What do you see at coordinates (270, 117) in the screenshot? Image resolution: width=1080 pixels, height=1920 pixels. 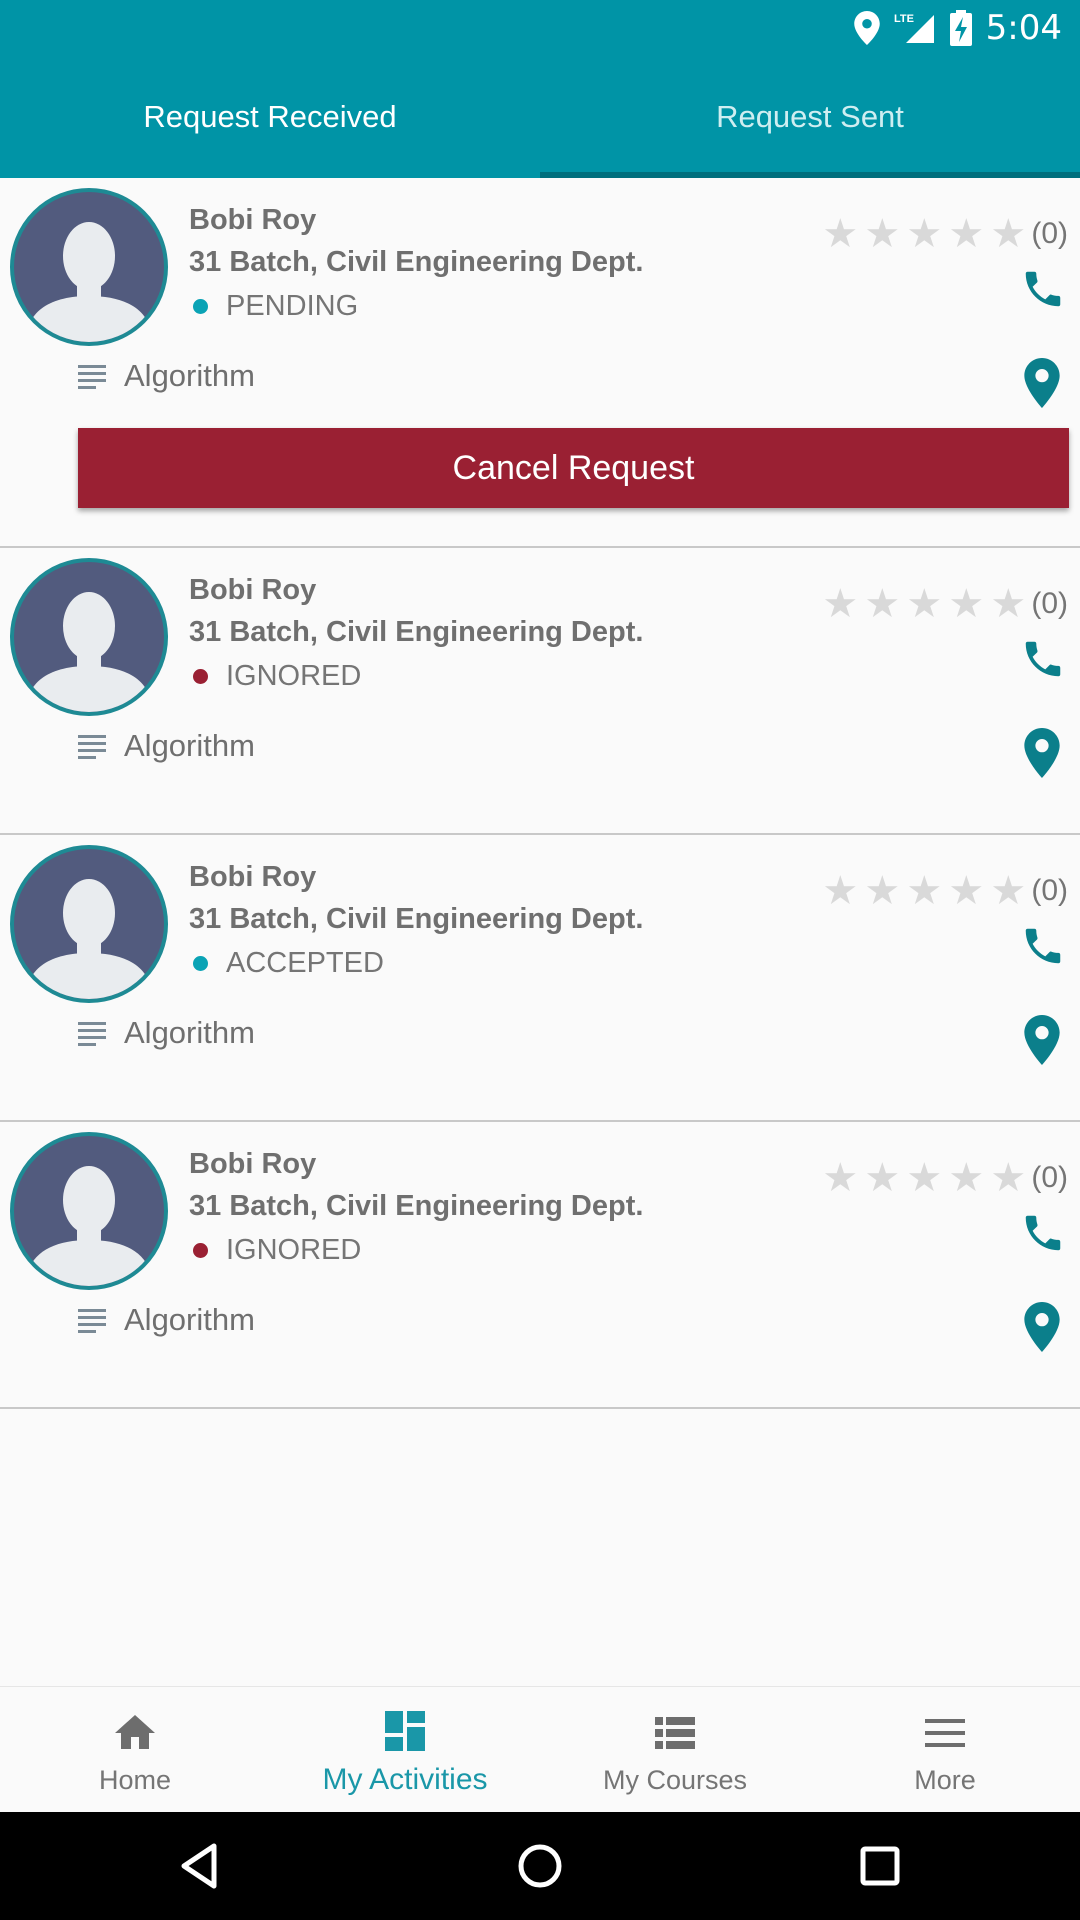 I see `tab-request-received: Request Received` at bounding box center [270, 117].